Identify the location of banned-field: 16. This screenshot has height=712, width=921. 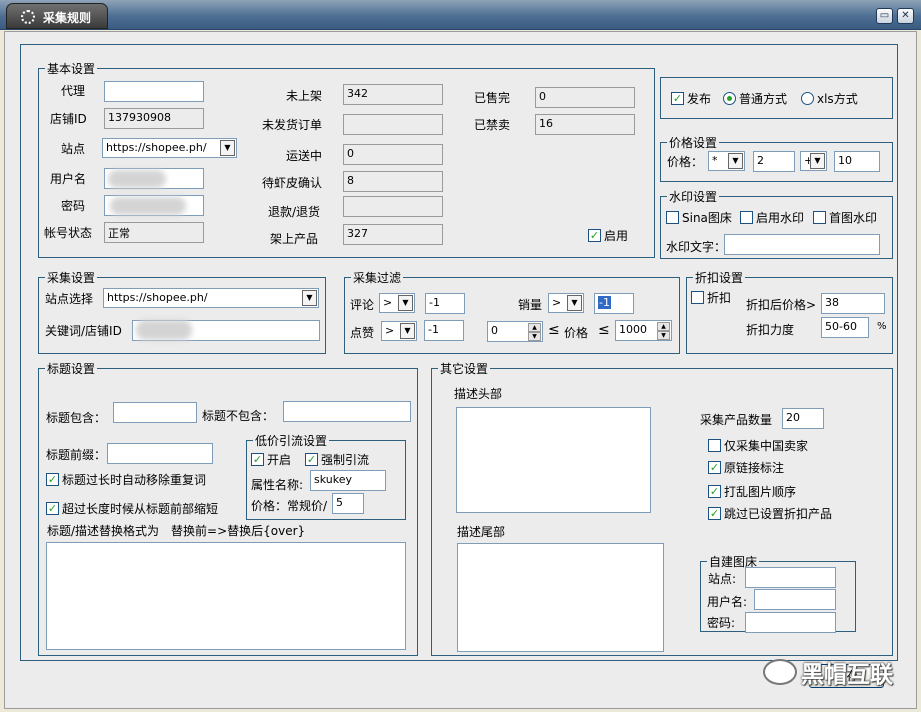
(585, 124).